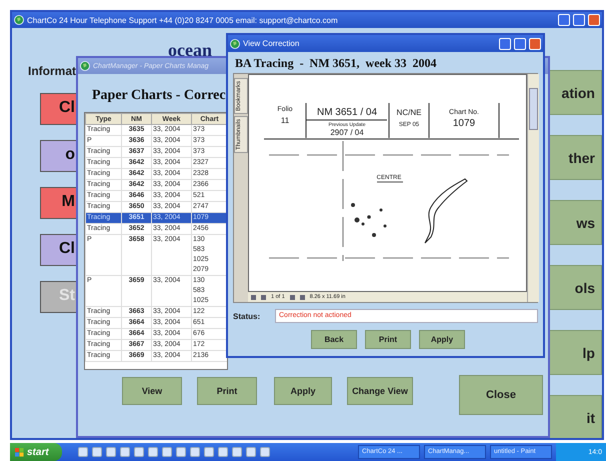 This screenshot has width=606, height=461. I want to click on menu-button: o, so click(58, 156).